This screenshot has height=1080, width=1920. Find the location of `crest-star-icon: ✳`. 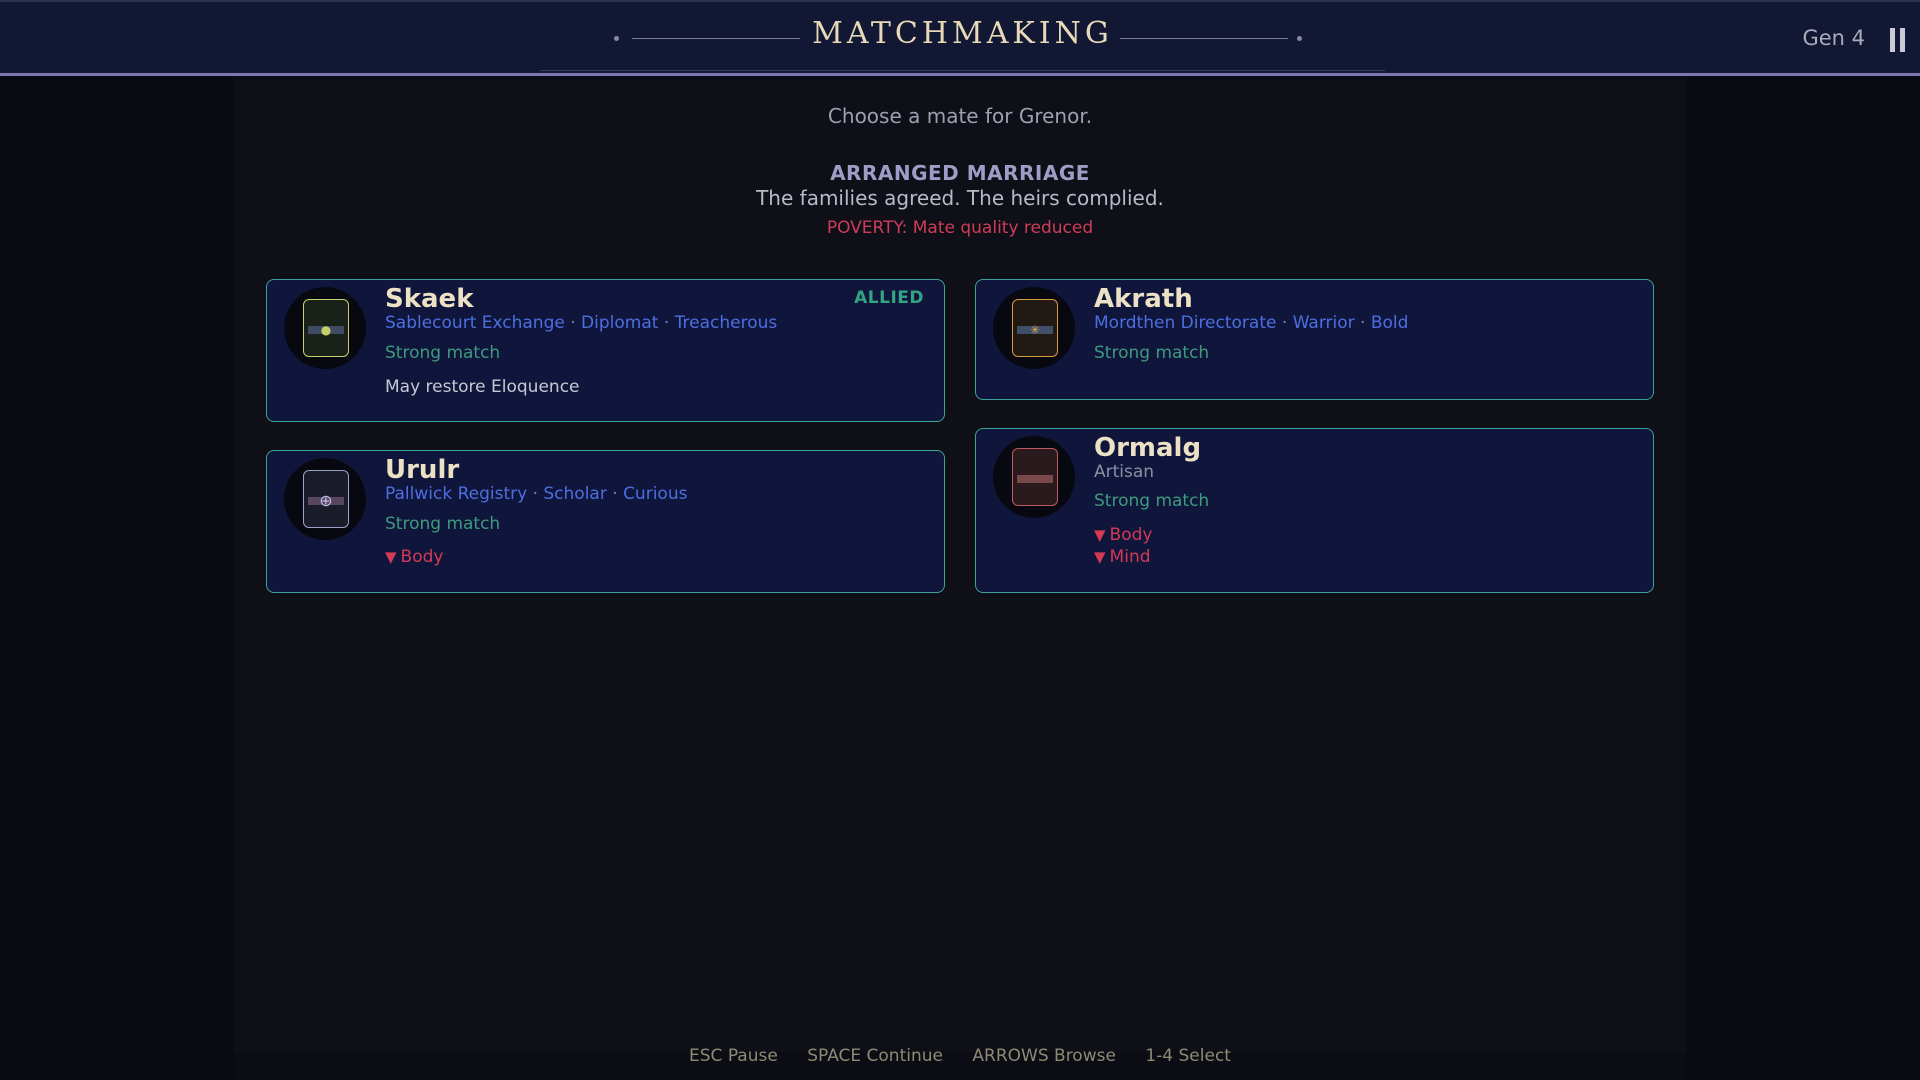

crest-star-icon: ✳ is located at coordinates (1035, 330).